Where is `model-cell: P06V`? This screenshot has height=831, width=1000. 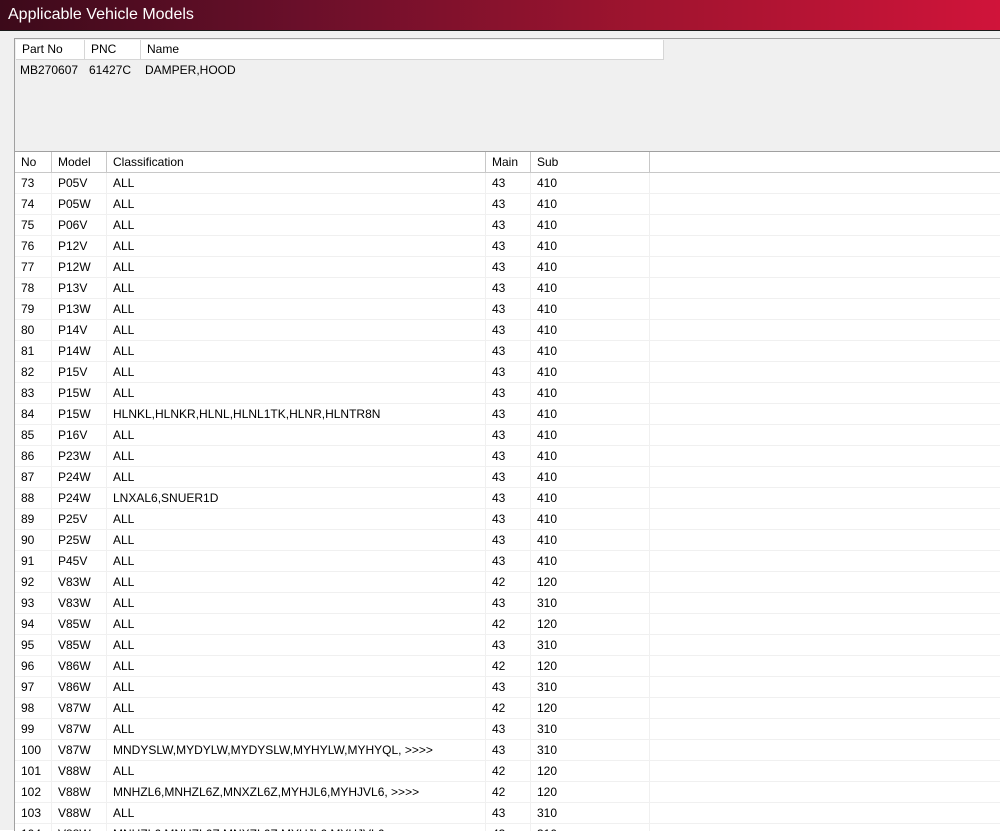
model-cell: P06V is located at coordinates (79, 225).